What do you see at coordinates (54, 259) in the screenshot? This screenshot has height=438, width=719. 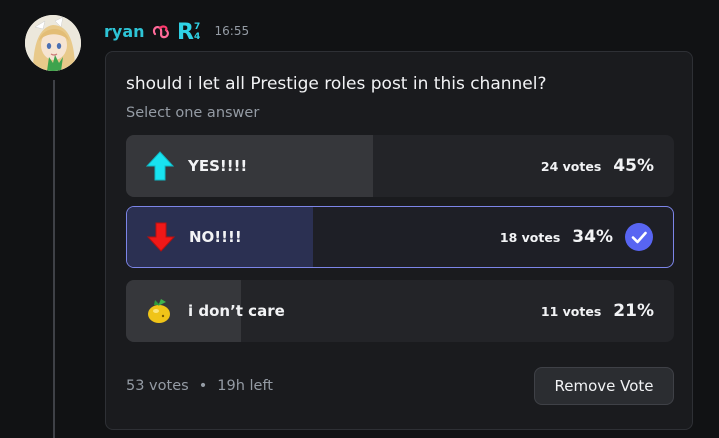 I see `reply-thread-line` at bounding box center [54, 259].